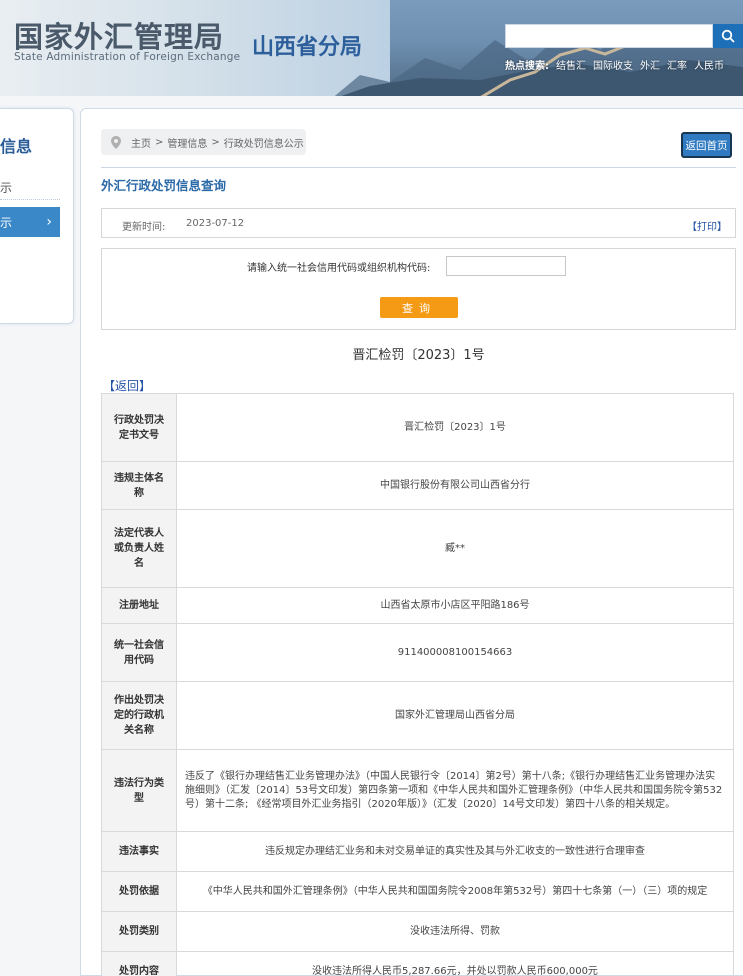 This screenshot has height=976, width=743. Describe the element at coordinates (127, 57) in the screenshot. I see `site-logo-subtitle: State Administration of Foreign Exchange` at that location.